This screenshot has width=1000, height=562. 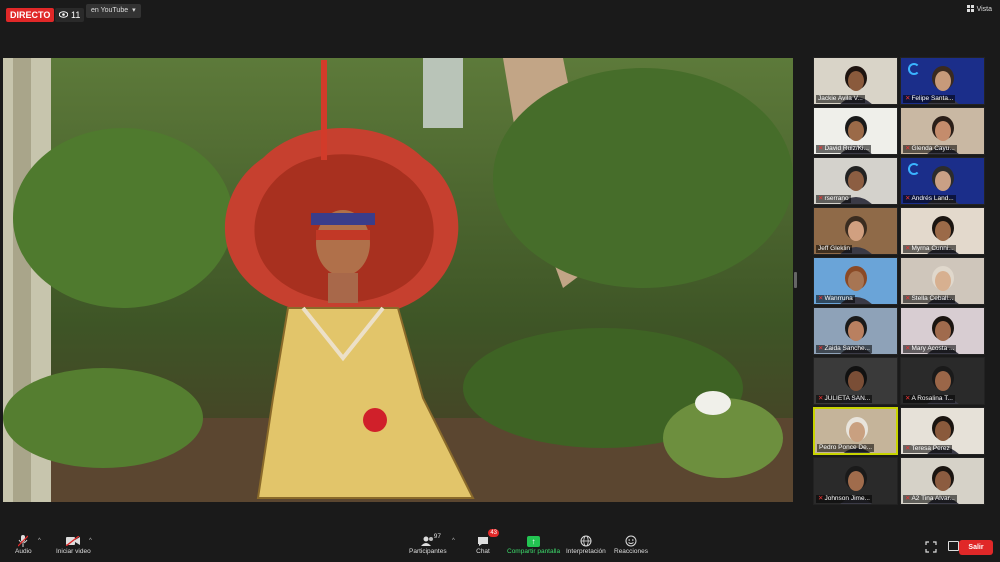 What do you see at coordinates (428, 551) in the screenshot?
I see `participants-label: Participantes` at bounding box center [428, 551].